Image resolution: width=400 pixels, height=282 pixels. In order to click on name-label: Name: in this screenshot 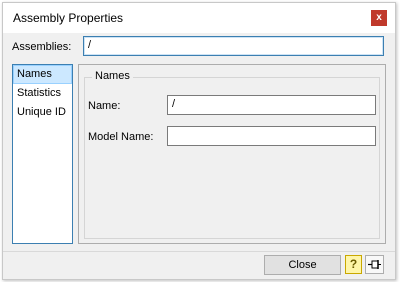, I will do `click(104, 106)`.